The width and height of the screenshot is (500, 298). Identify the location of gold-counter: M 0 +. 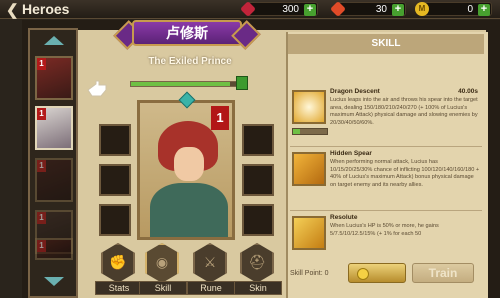
(453, 9).